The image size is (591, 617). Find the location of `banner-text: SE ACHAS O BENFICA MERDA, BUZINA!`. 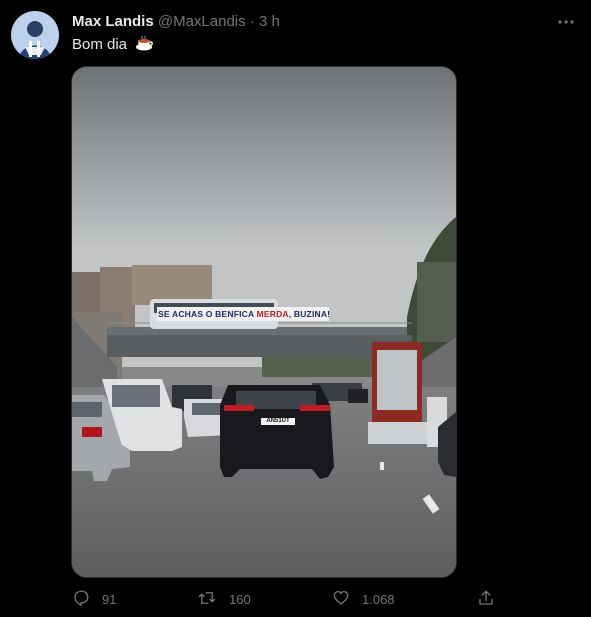

banner-text: SE ACHAS O BENFICA MERDA, BUZINA! is located at coordinates (244, 314).